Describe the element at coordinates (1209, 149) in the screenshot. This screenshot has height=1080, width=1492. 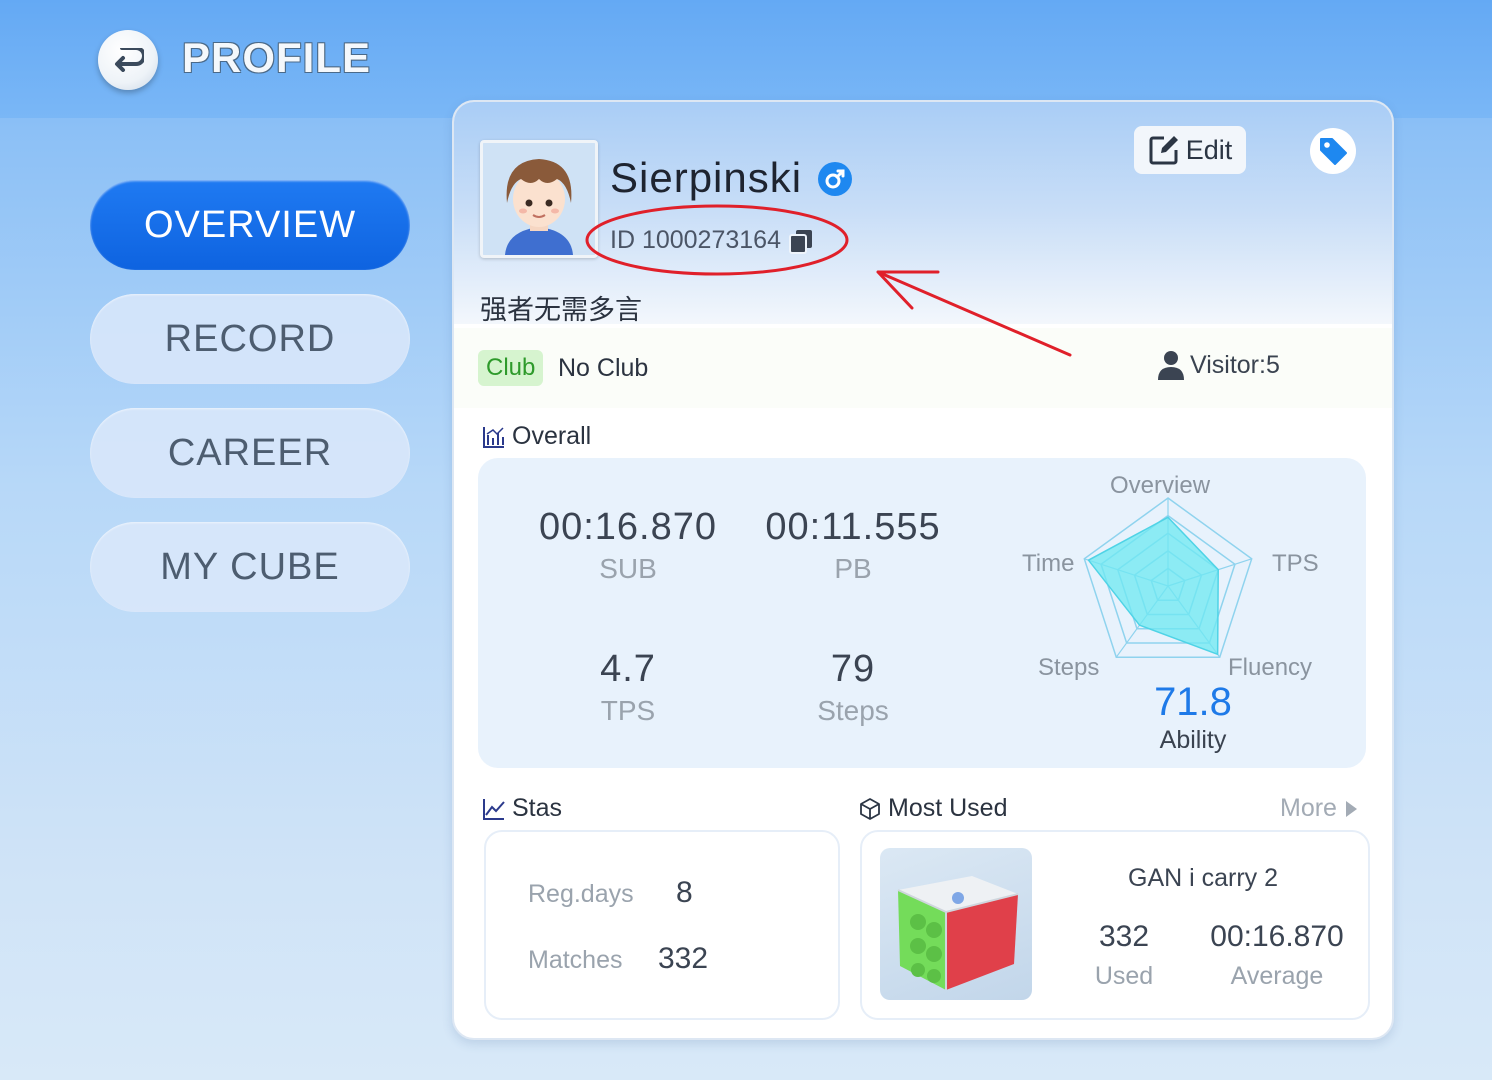
I see `edit-label: Edit` at that location.